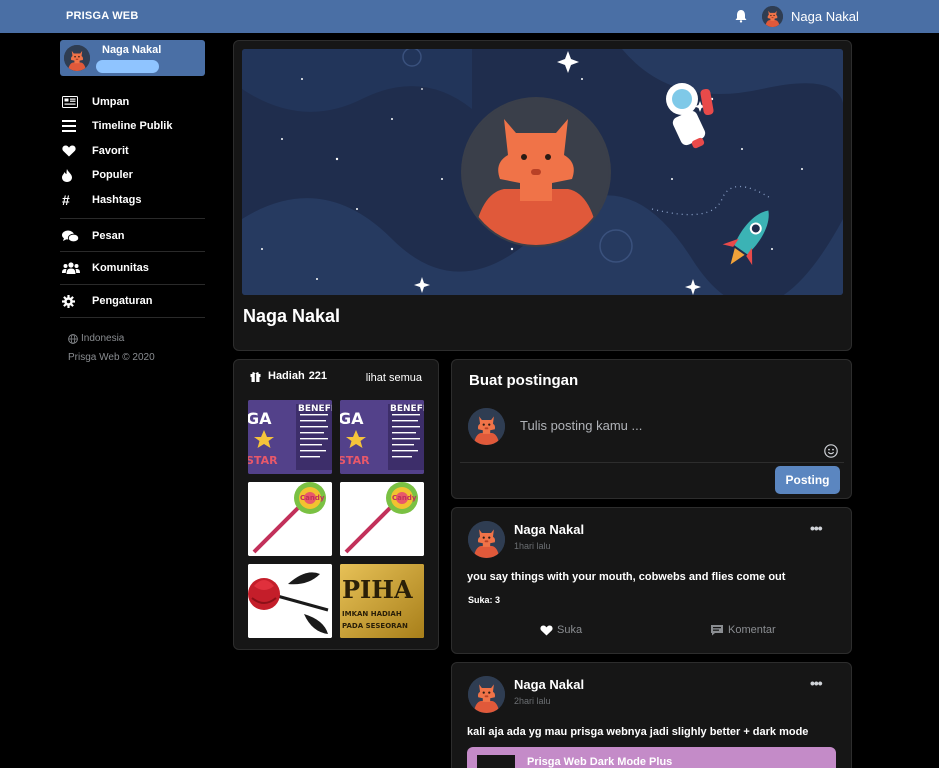 The height and width of the screenshot is (768, 939). I want to click on sidebar-item-label: Populer, so click(112, 175).